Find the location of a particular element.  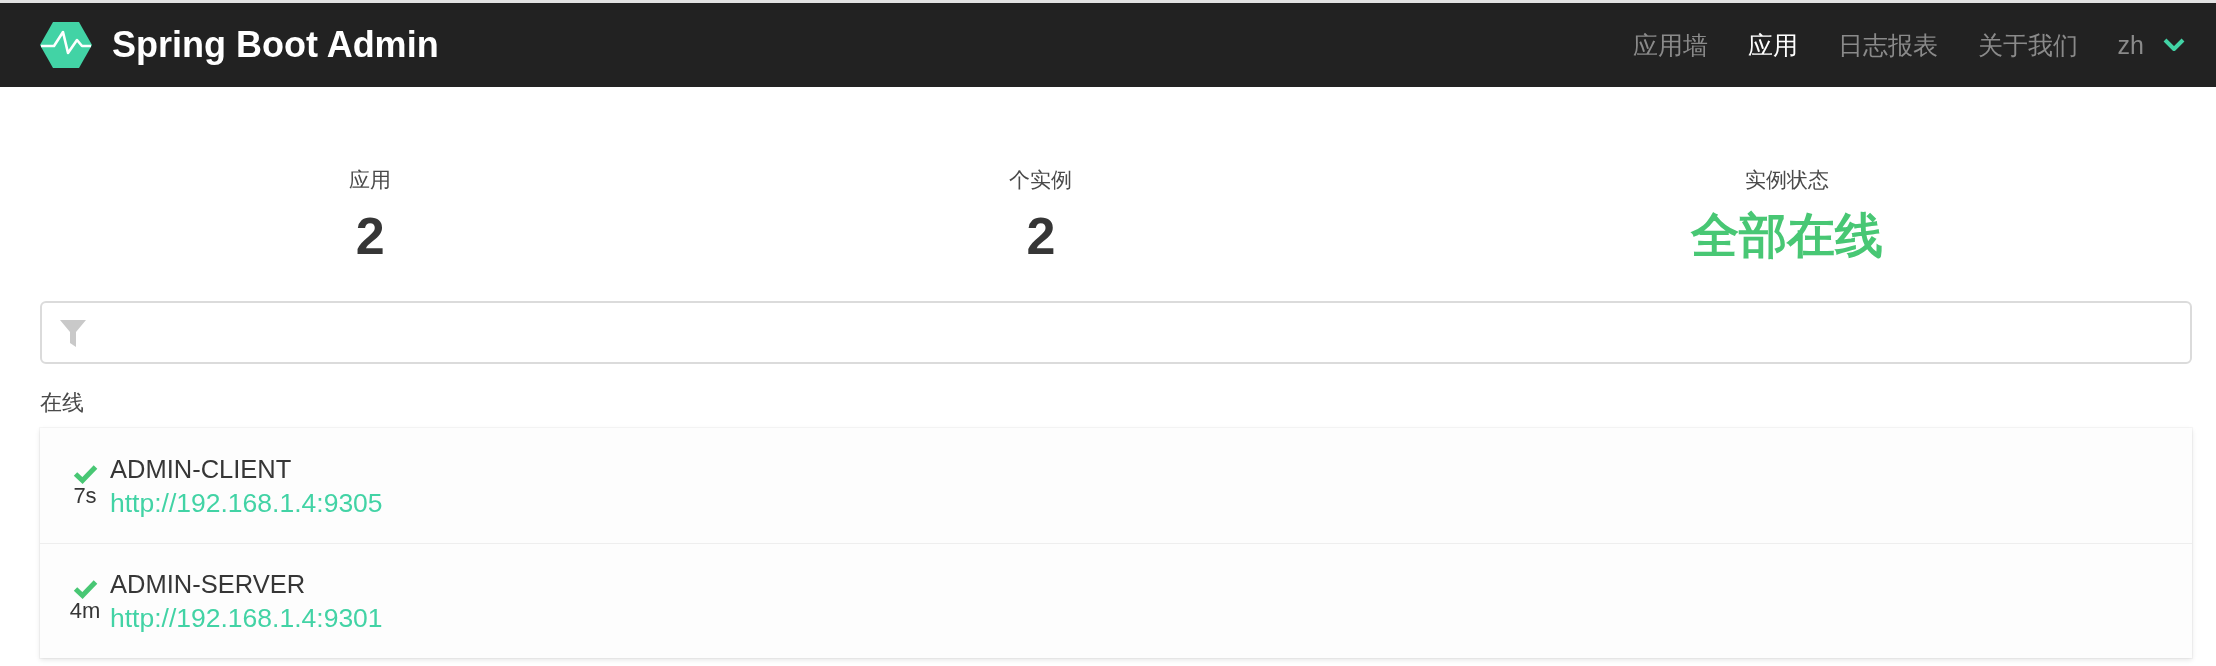

chevron-down-icon is located at coordinates (2174, 45).